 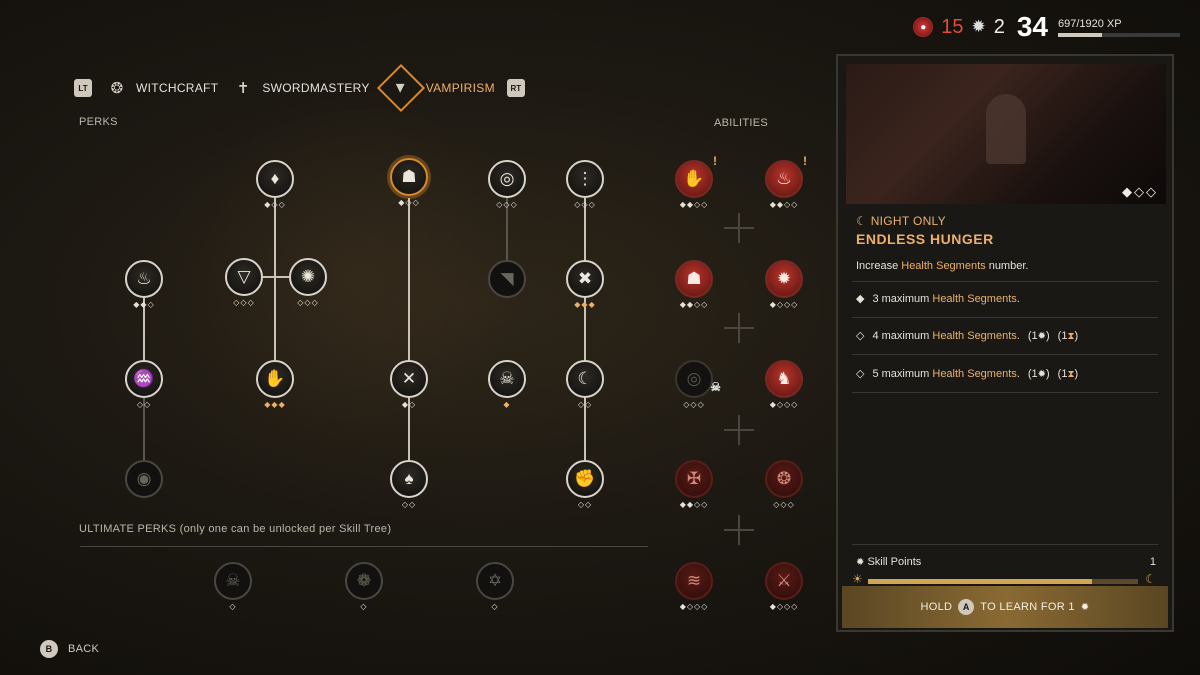 What do you see at coordinates (784, 586) in the screenshot?
I see `ability-node: ⚔ ◆◇◇◇` at bounding box center [784, 586].